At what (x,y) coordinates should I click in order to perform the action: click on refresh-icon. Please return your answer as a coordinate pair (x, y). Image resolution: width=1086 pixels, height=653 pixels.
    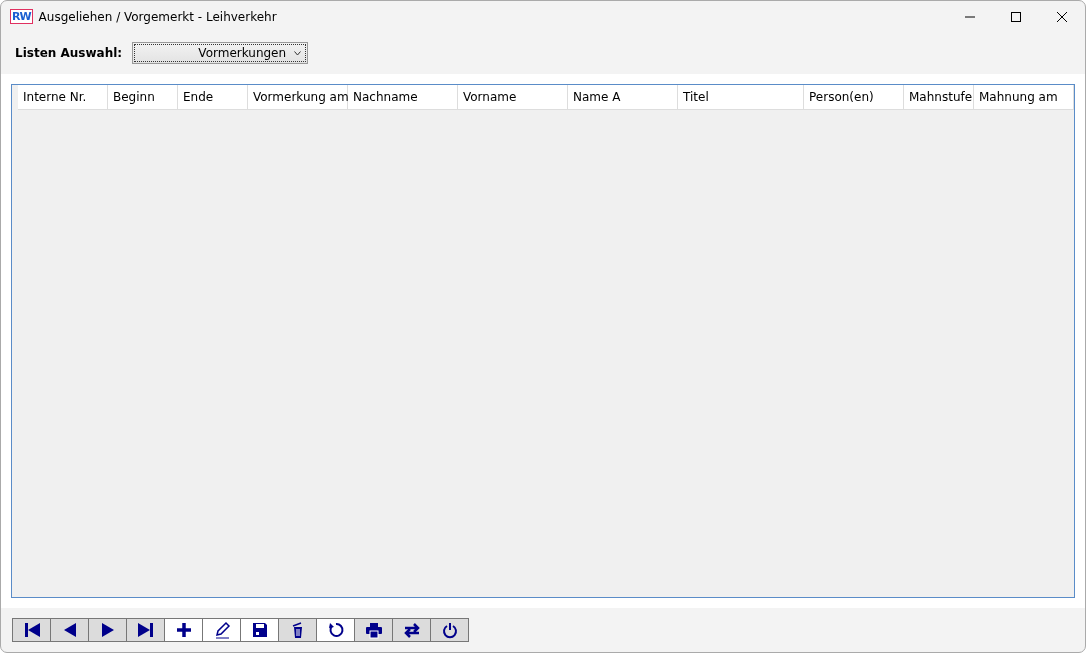
    Looking at the image, I should click on (335, 630).